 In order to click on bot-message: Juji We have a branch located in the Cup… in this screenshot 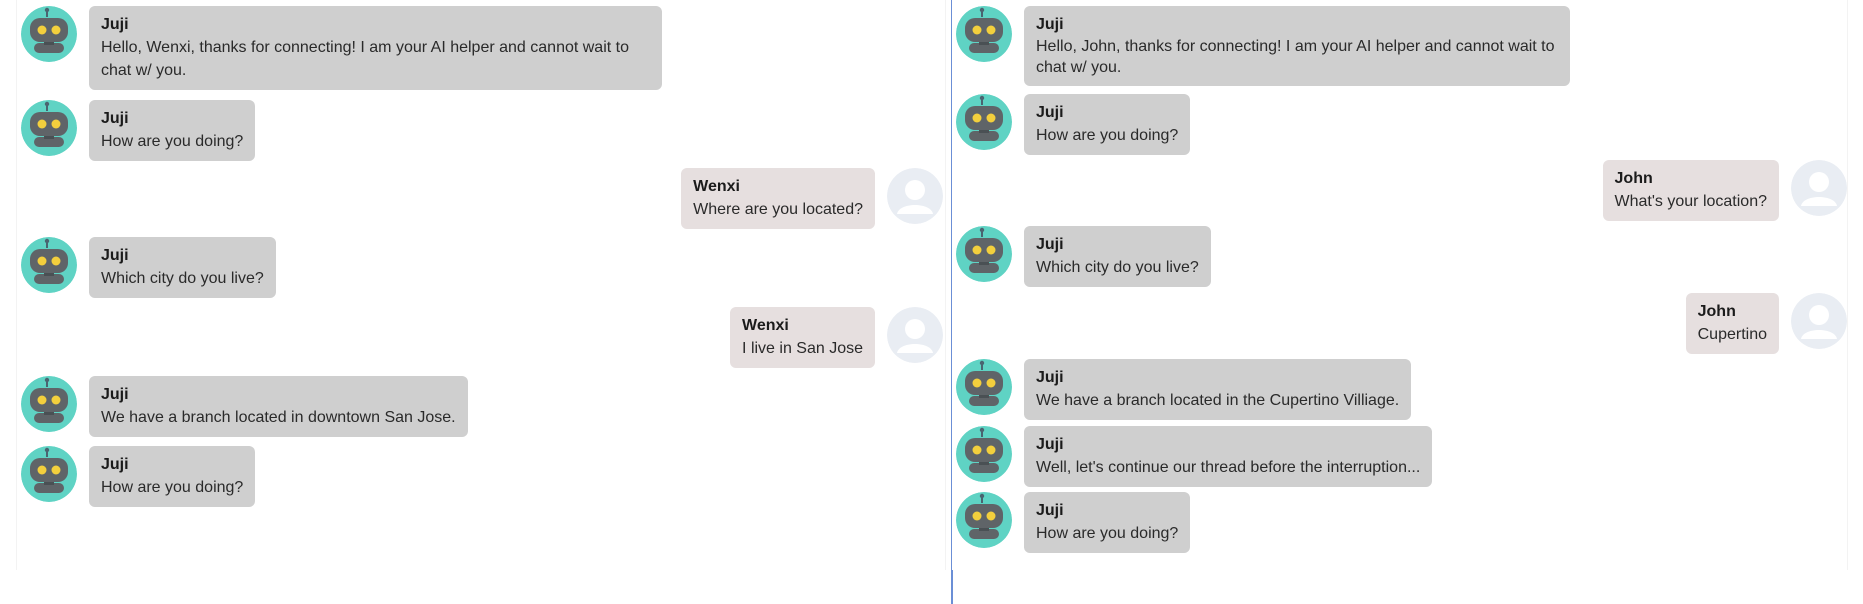, I will do `click(1184, 389)`.